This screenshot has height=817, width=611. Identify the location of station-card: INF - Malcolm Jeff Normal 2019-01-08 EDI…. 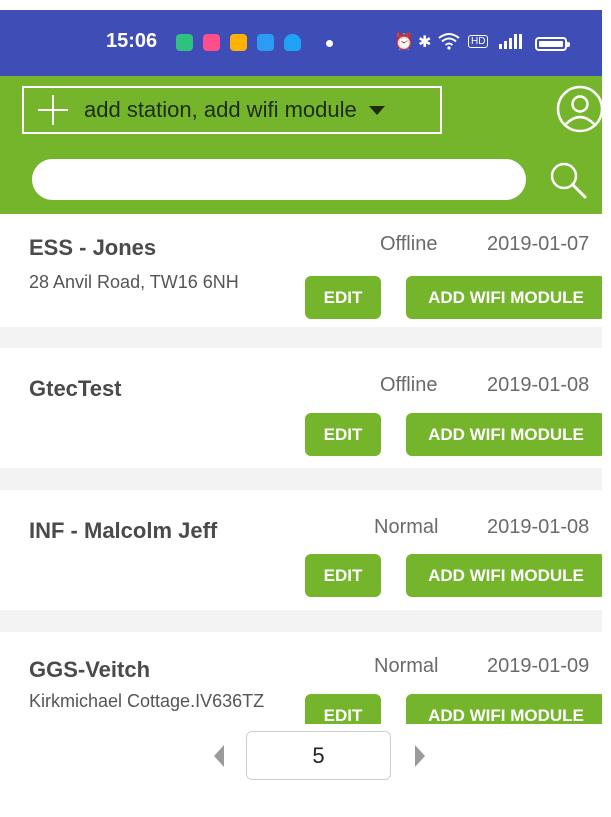
(305, 550).